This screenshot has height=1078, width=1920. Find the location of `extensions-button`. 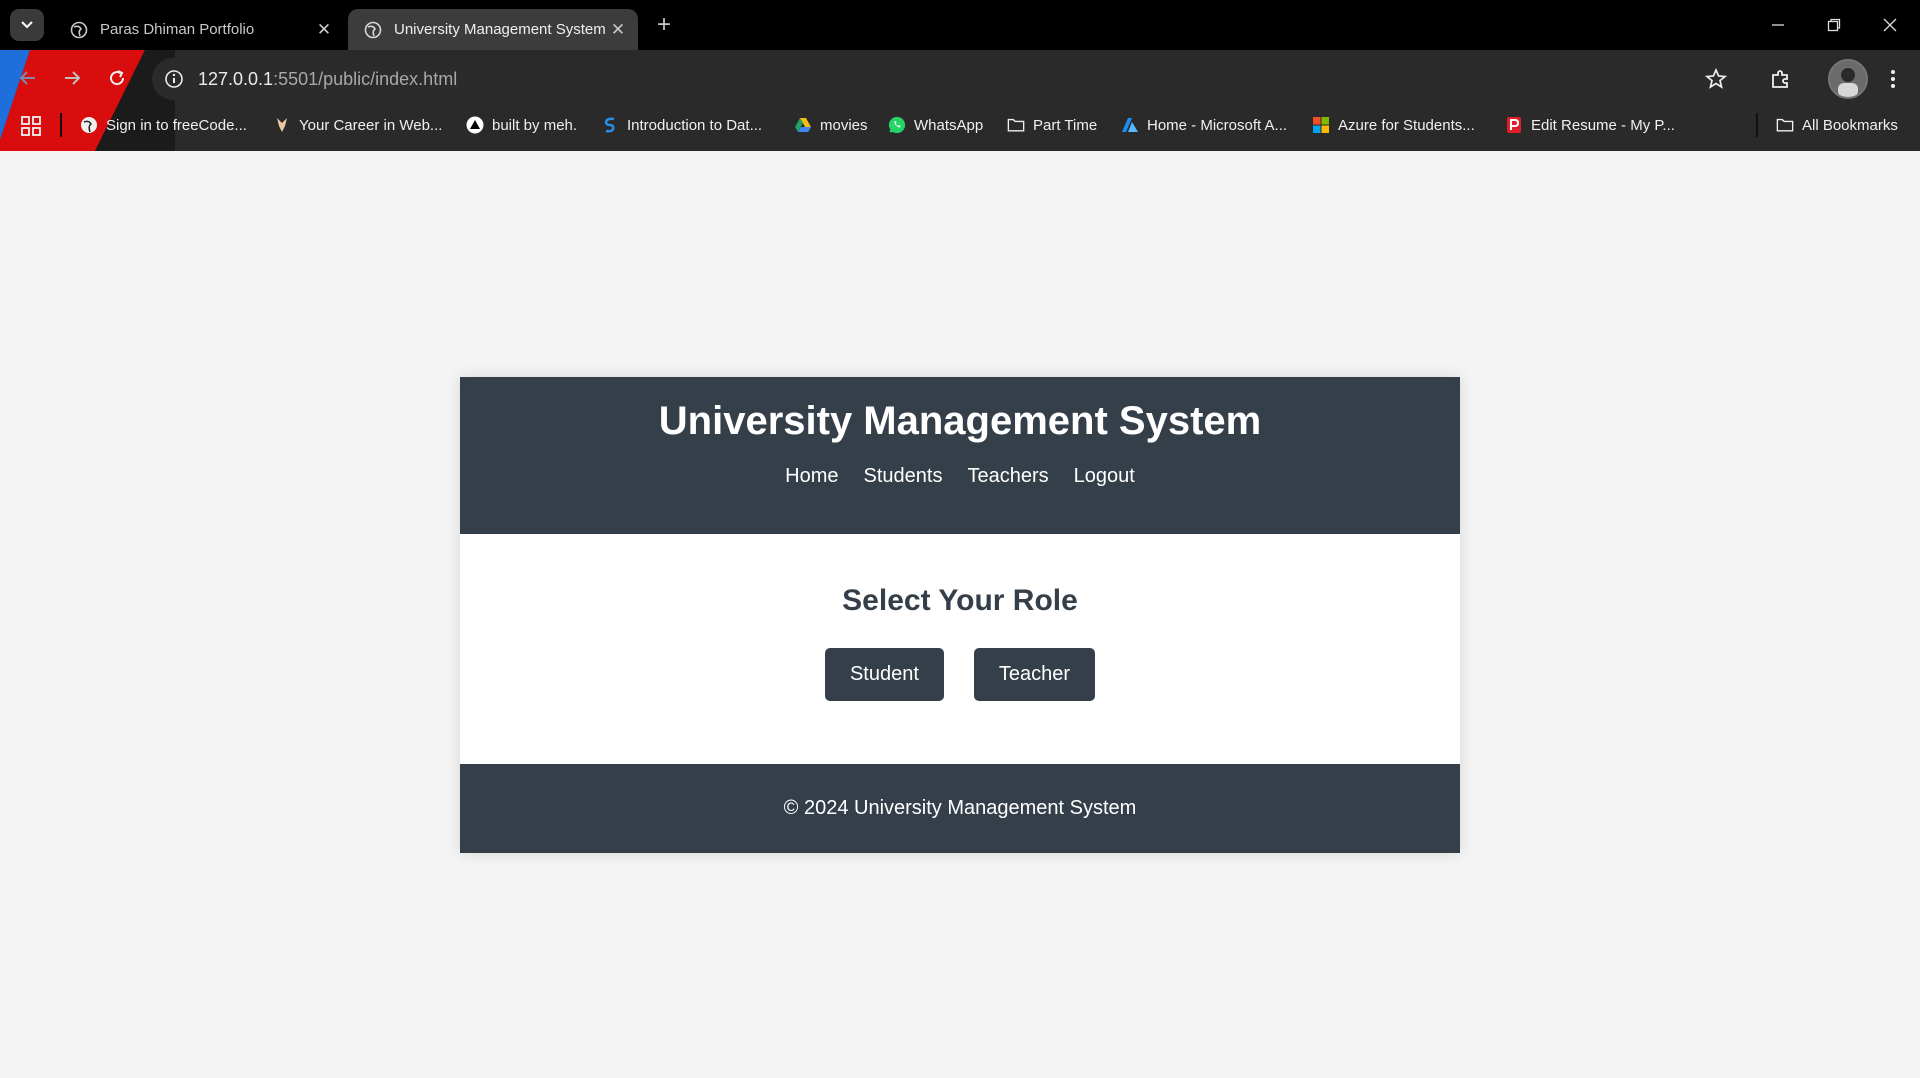

extensions-button is located at coordinates (1781, 79).